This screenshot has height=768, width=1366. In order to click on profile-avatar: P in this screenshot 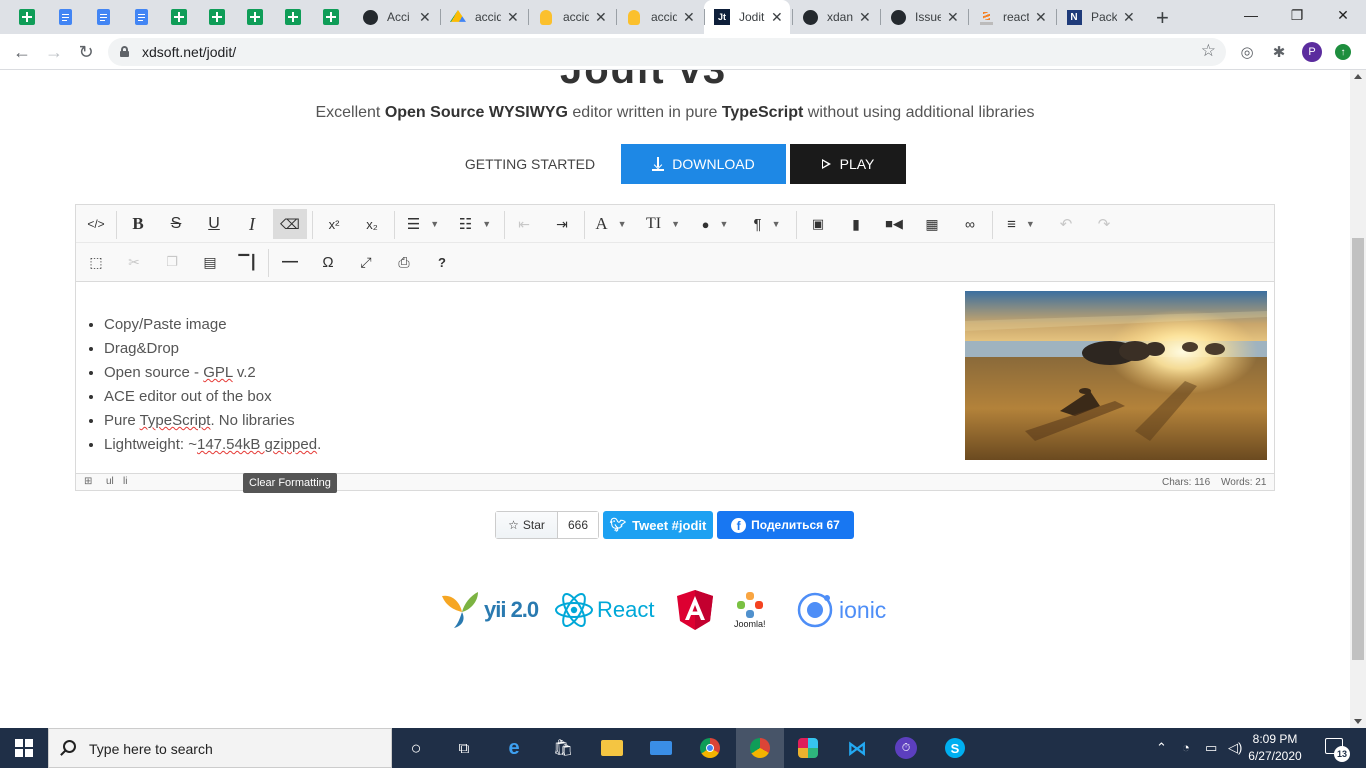, I will do `click(1312, 52)`.